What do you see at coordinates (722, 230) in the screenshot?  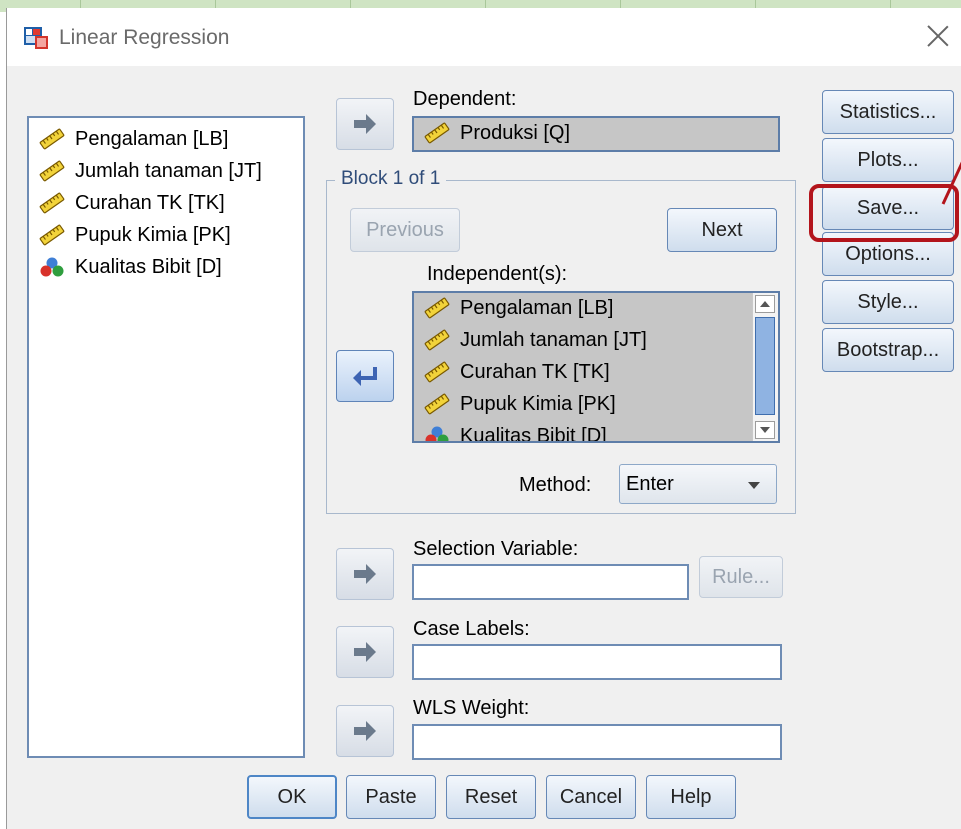 I see `next-button: Next` at bounding box center [722, 230].